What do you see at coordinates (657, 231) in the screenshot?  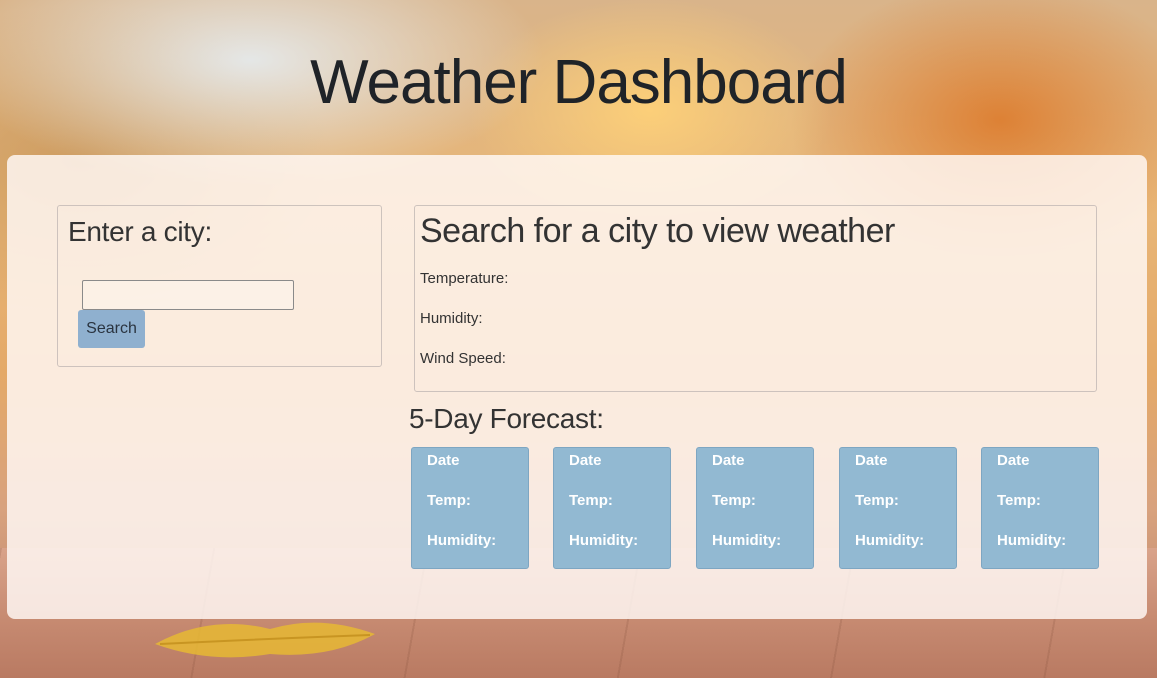 I see `current-weather-heading: Search for a city to view weather` at bounding box center [657, 231].